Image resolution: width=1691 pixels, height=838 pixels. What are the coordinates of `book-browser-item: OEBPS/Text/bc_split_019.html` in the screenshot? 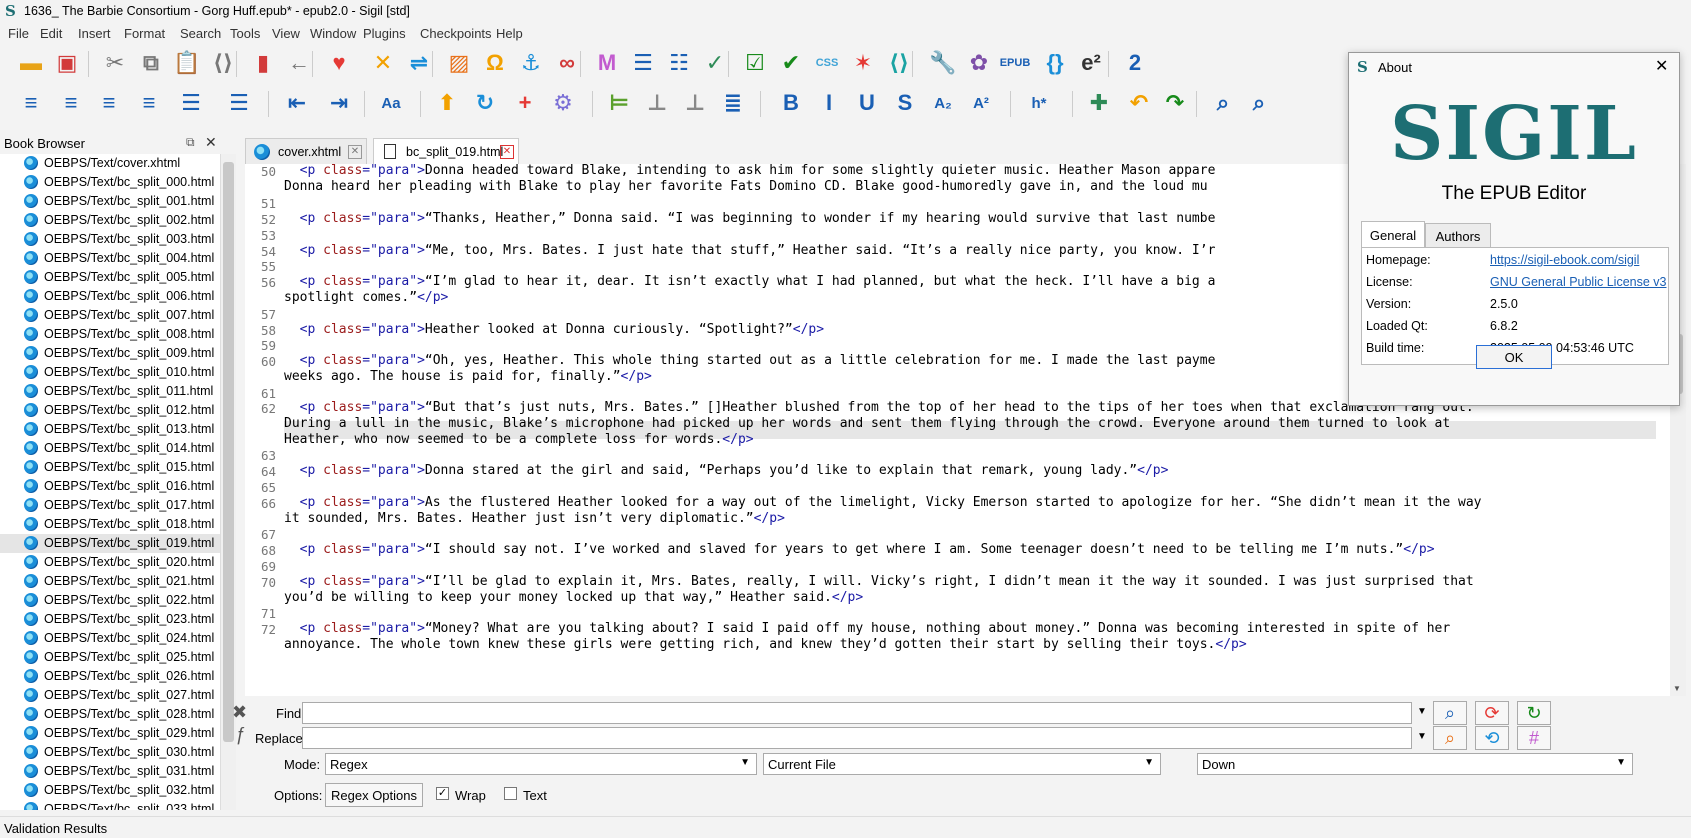 It's located at (110, 543).